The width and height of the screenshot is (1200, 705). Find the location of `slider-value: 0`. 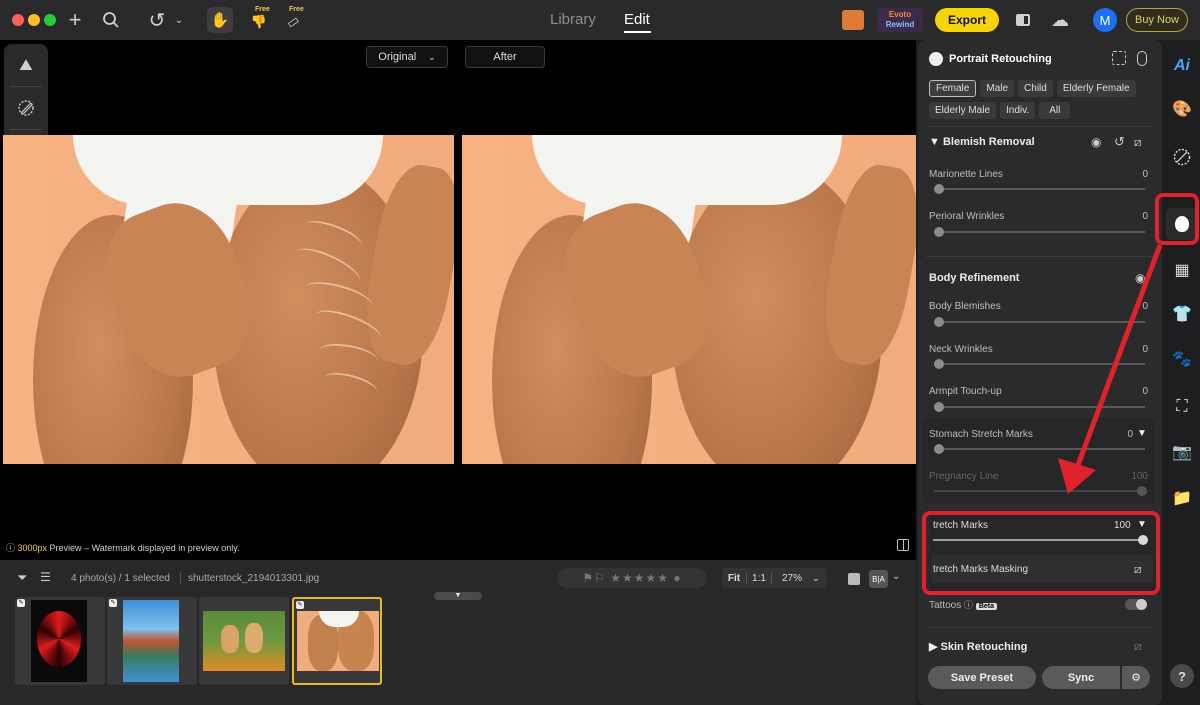

slider-value: 0 is located at coordinates (1145, 174).